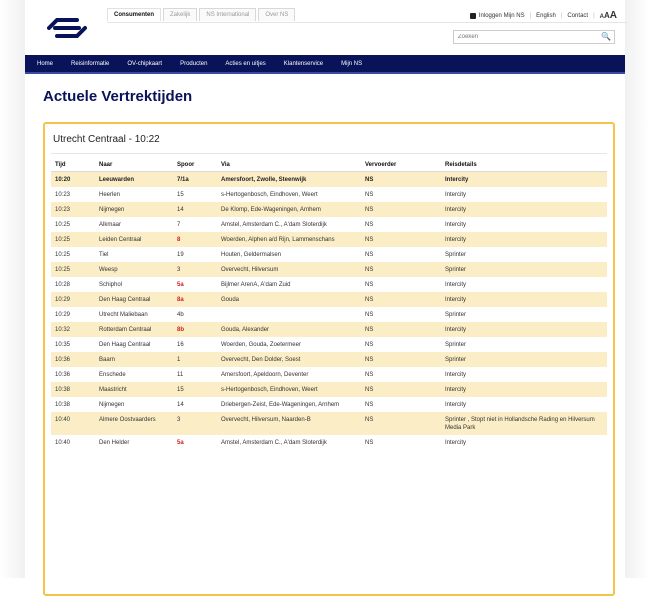 The width and height of the screenshot is (650, 596). What do you see at coordinates (112, 375) in the screenshot?
I see `cell-naar: Enschede` at bounding box center [112, 375].